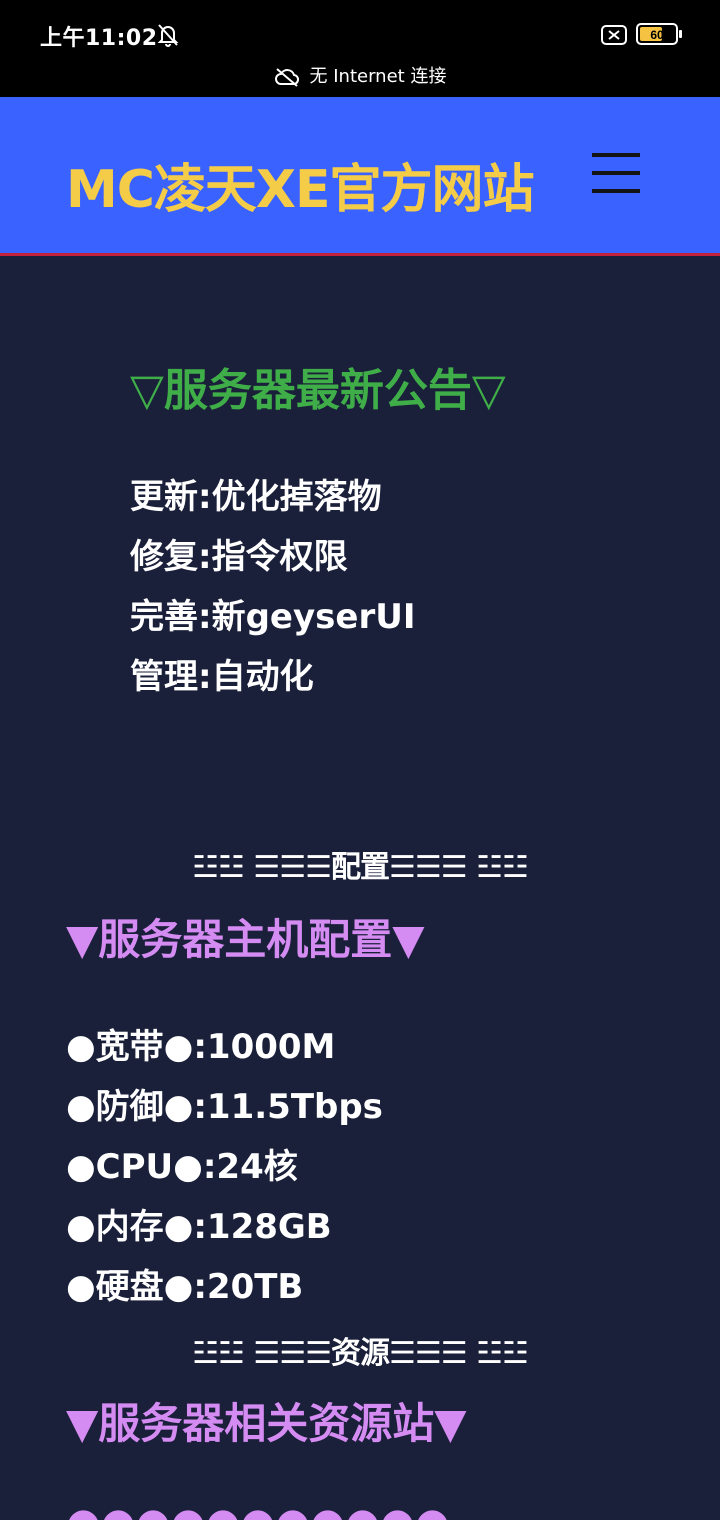 The height and width of the screenshot is (1520, 720). Describe the element at coordinates (201, 1047) in the screenshot. I see `spec-item: ●宽带●:1000M` at that location.